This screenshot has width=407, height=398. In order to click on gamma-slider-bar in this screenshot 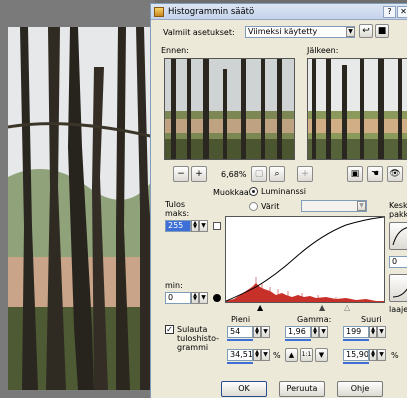, I will do `click(298, 340)`.